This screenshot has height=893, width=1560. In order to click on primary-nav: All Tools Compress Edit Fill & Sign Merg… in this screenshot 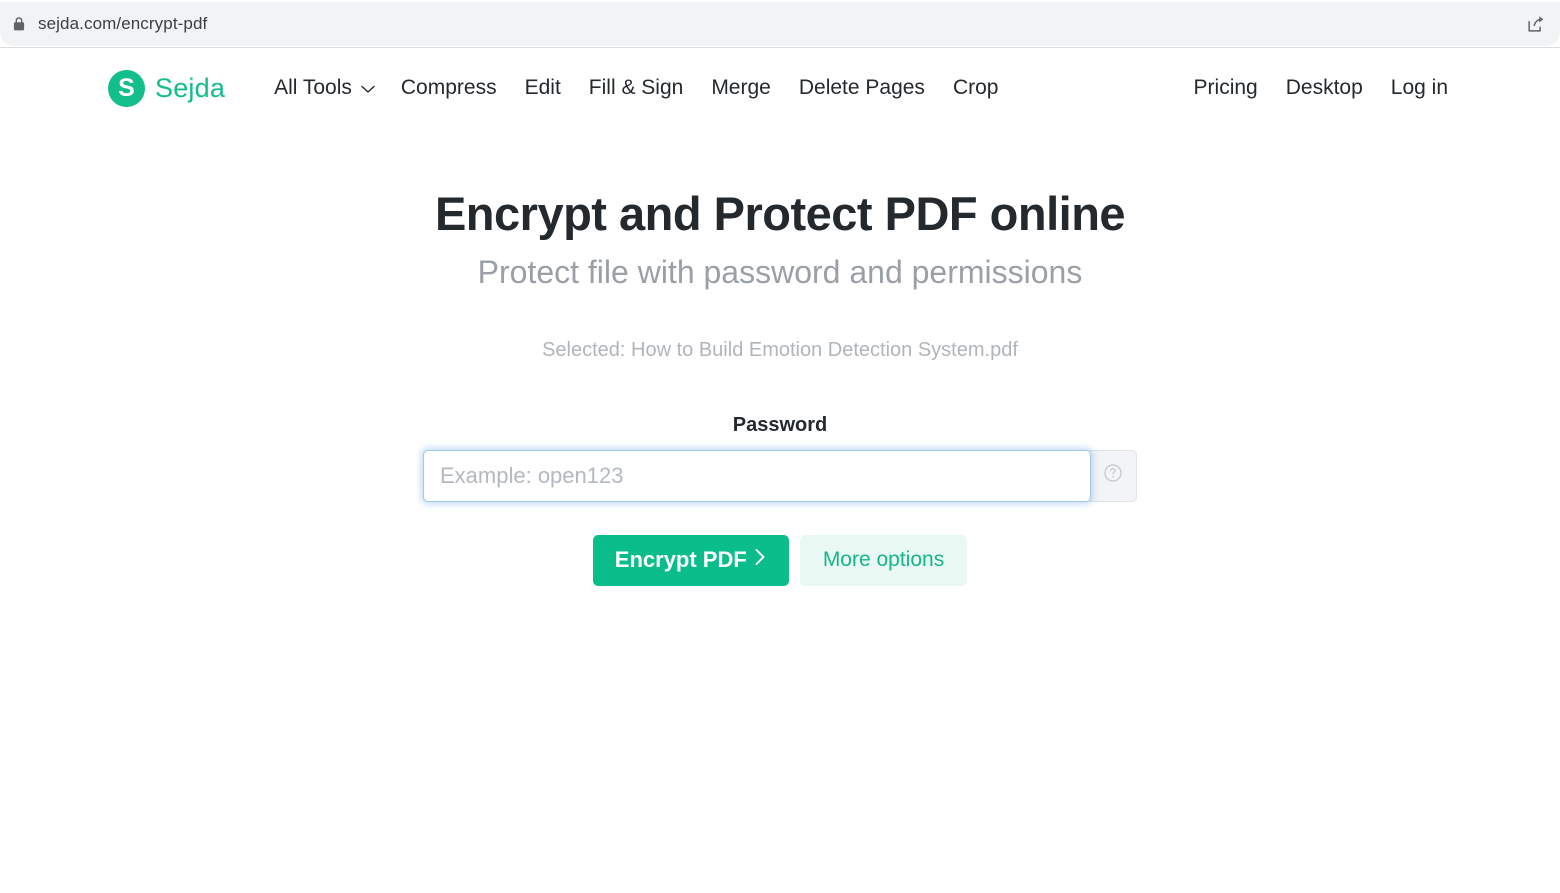, I will do `click(637, 88)`.